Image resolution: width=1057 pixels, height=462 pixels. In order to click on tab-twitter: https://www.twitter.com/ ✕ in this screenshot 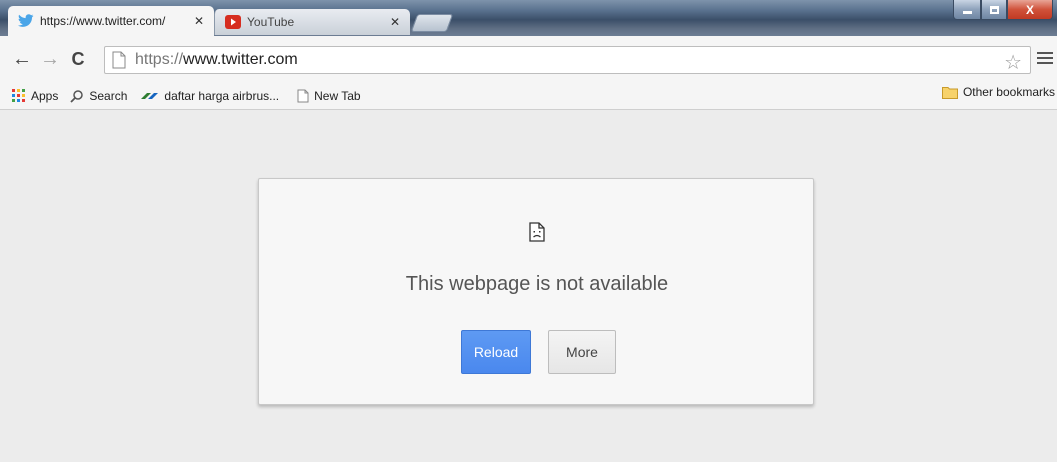, I will do `click(111, 21)`.